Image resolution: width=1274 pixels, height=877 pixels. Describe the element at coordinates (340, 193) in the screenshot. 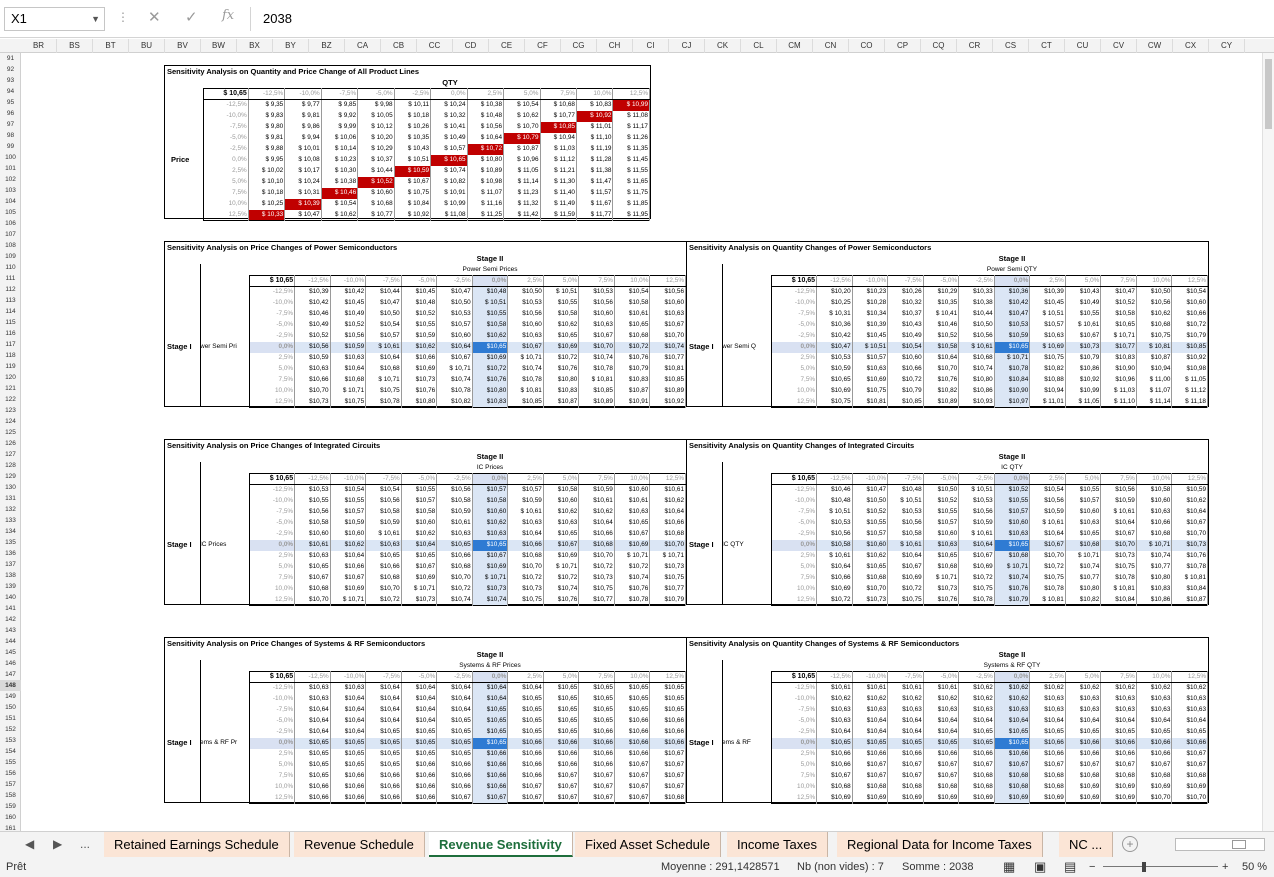

I see `data-cell: $ 10,46` at that location.